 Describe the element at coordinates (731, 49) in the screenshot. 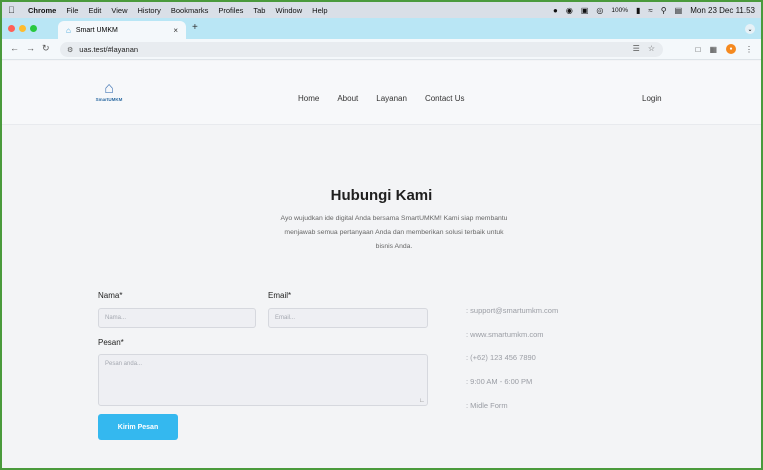

I see `profile-avatar: ●` at that location.